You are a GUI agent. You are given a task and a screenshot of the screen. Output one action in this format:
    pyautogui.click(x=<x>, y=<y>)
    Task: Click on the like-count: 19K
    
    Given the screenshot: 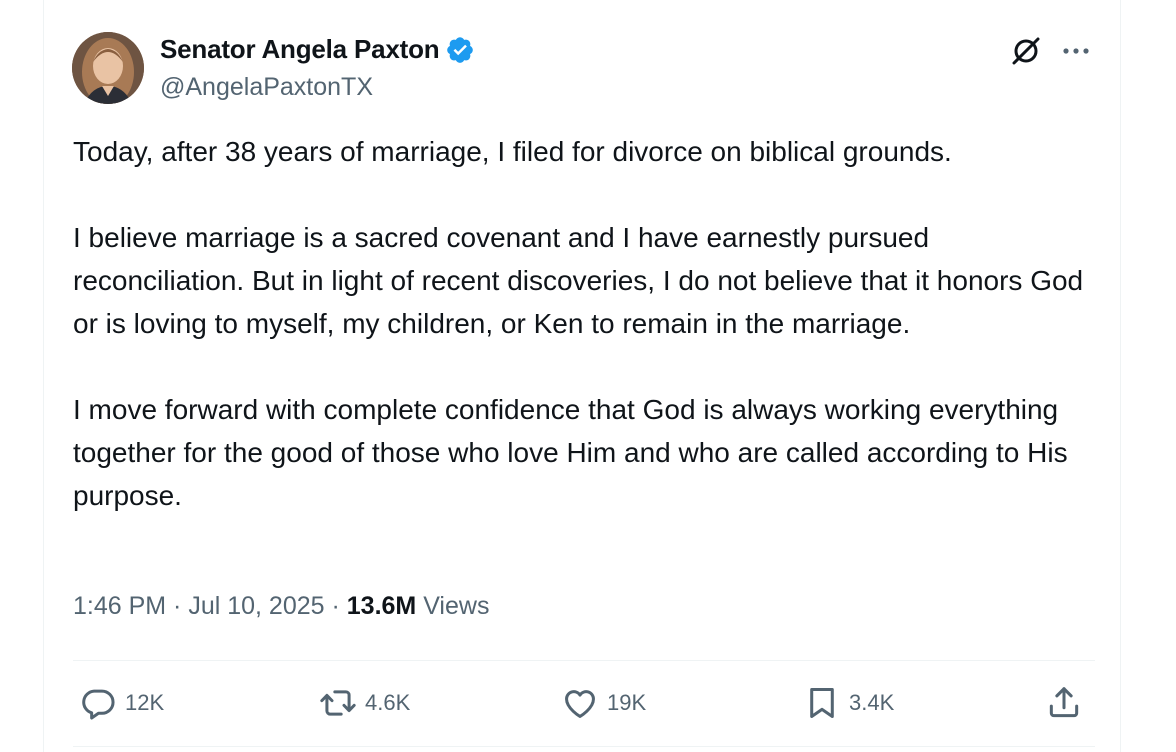 What is the action you would take?
    pyautogui.click(x=627, y=702)
    